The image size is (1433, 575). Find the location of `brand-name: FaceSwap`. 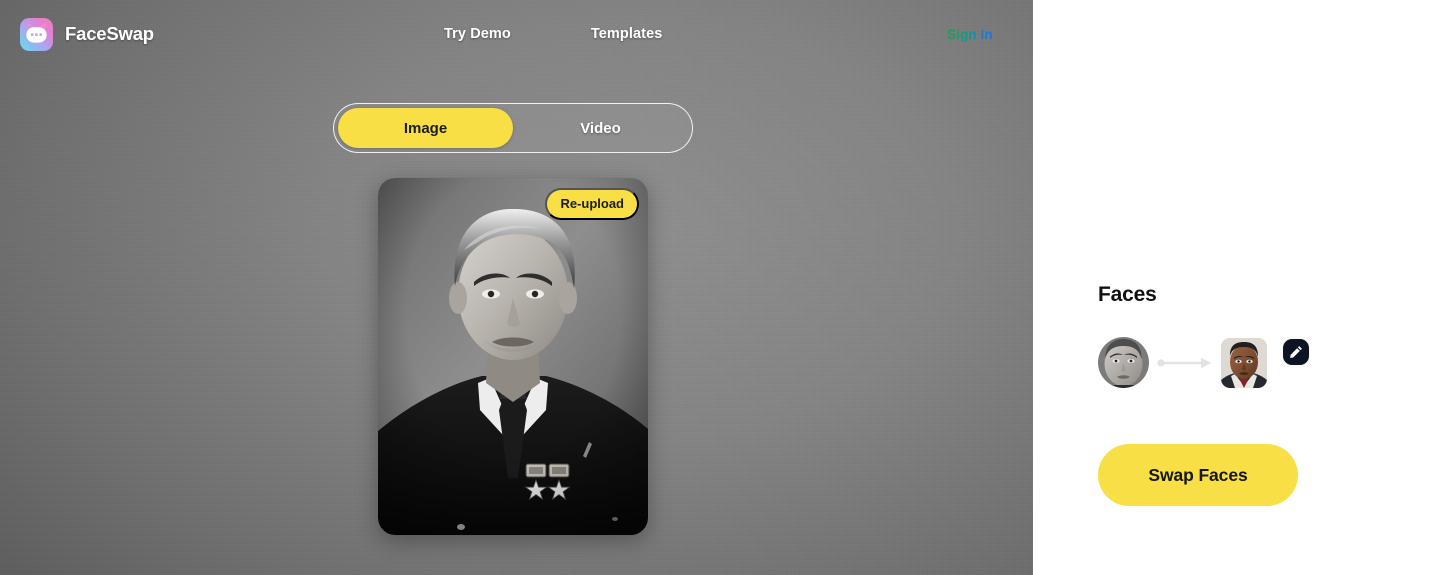

brand-name: FaceSwap is located at coordinates (109, 33).